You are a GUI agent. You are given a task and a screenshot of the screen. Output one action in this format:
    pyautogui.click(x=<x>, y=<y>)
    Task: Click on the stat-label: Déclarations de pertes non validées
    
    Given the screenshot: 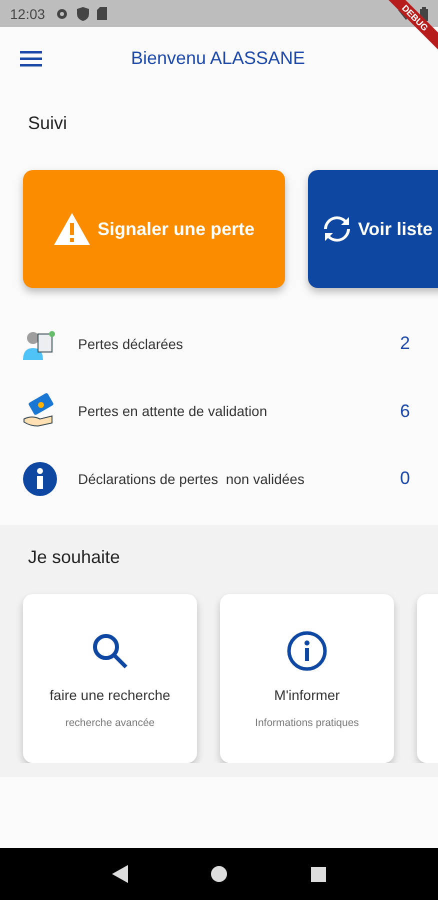 What is the action you would take?
    pyautogui.click(x=192, y=478)
    